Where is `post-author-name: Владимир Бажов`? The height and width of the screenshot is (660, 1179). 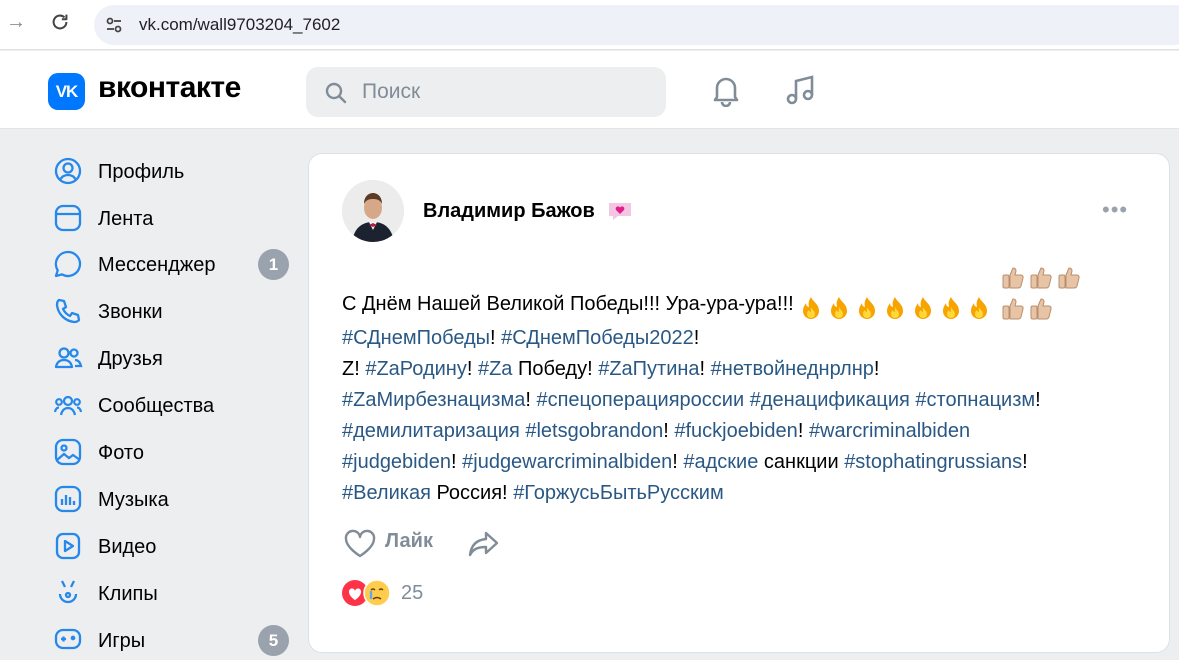
post-author-name: Владимир Бажов is located at coordinates (509, 211).